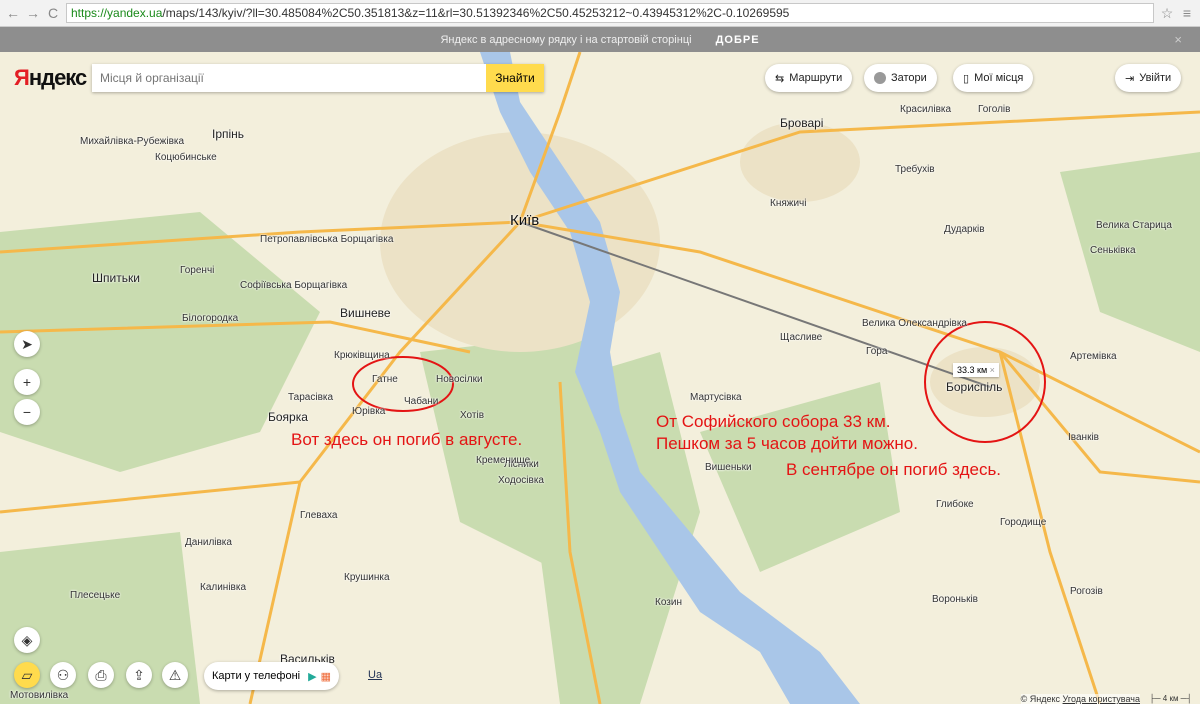 The width and height of the screenshot is (1200, 704). What do you see at coordinates (1040, 699) in the screenshot?
I see `copyright-text: © Яндекс` at bounding box center [1040, 699].